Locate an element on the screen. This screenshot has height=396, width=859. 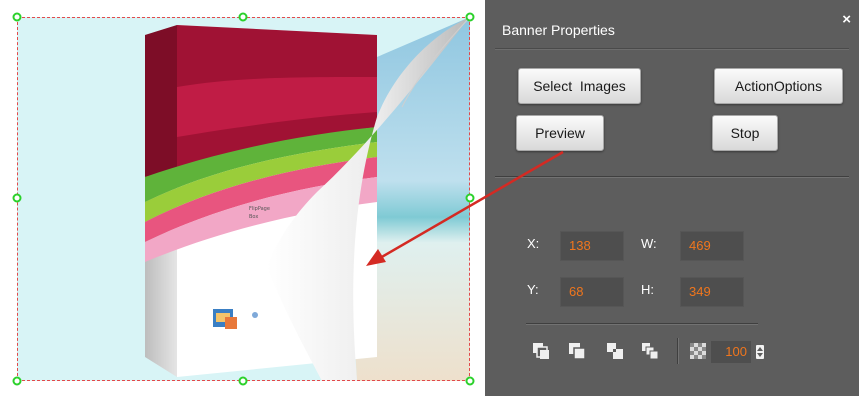
opacity-spinner is located at coordinates (760, 352).